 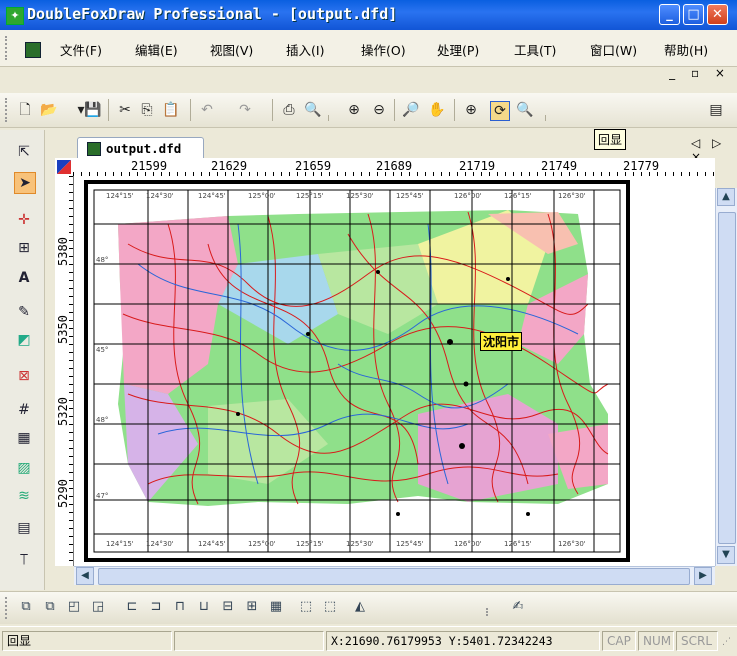 What do you see at coordinates (669, 14) in the screenshot?
I see `minimize-button: _` at bounding box center [669, 14].